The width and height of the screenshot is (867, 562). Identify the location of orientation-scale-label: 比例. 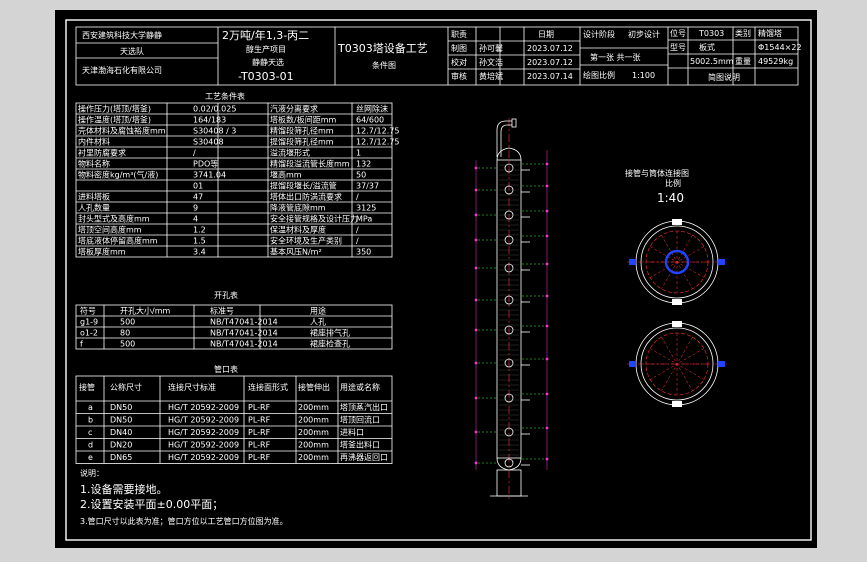
(673, 183).